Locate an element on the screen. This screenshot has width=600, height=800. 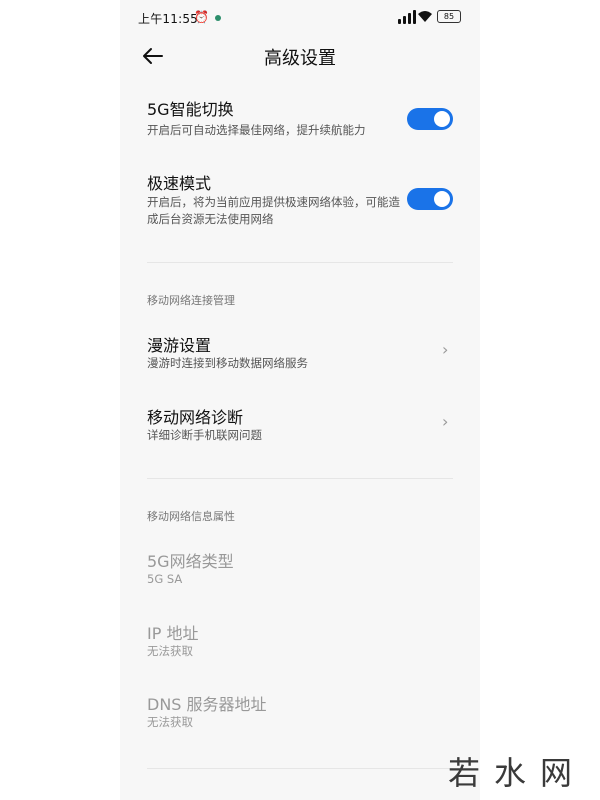
row-title: 漫游设置 is located at coordinates (179, 345).